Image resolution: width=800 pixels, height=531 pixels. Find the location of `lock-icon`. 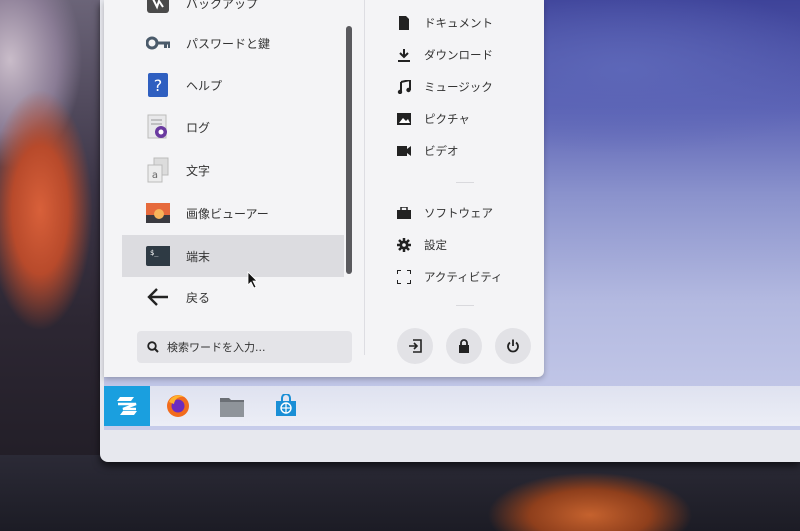

lock-icon is located at coordinates (464, 346).